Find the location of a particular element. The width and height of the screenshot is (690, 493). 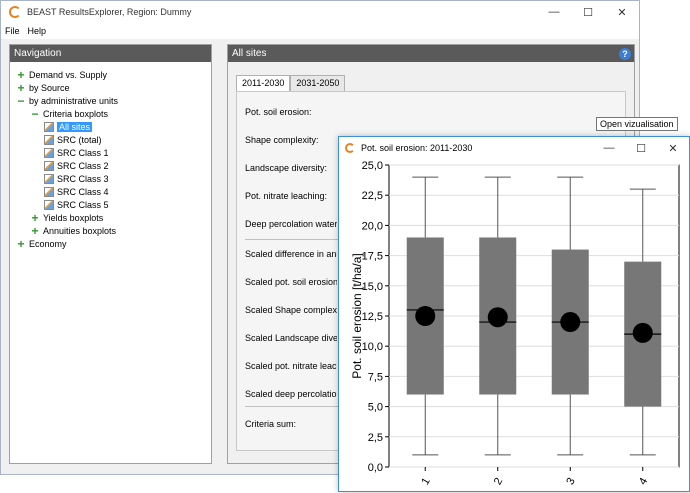

x-tick-label: 4 is located at coordinates (643, 481).